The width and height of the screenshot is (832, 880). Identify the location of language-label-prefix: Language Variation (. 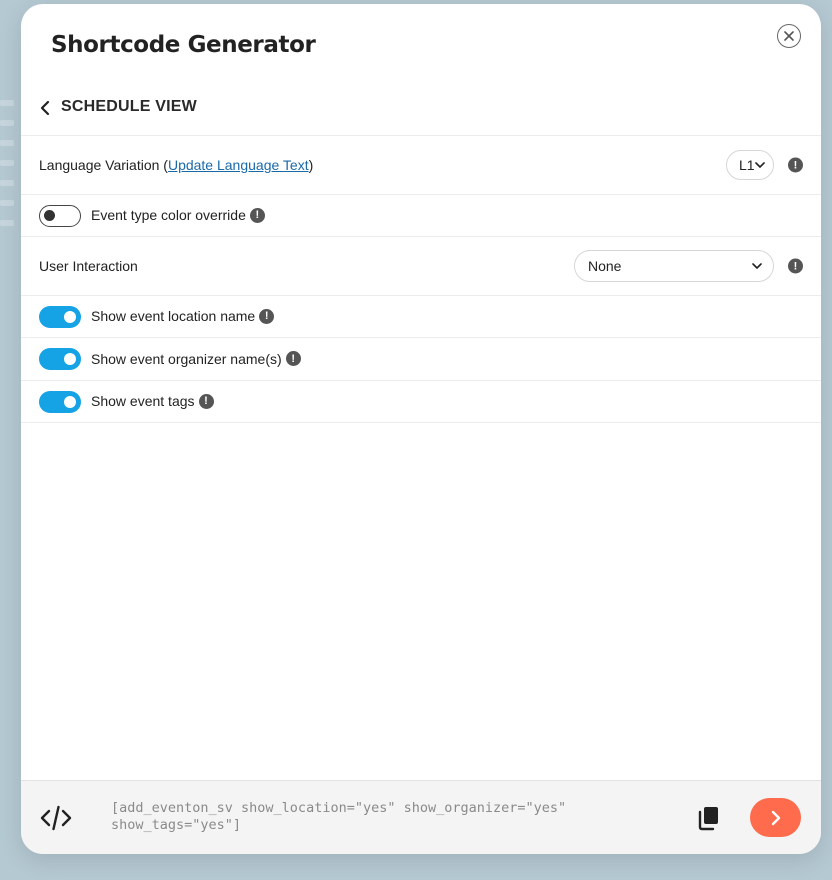
(103, 165).